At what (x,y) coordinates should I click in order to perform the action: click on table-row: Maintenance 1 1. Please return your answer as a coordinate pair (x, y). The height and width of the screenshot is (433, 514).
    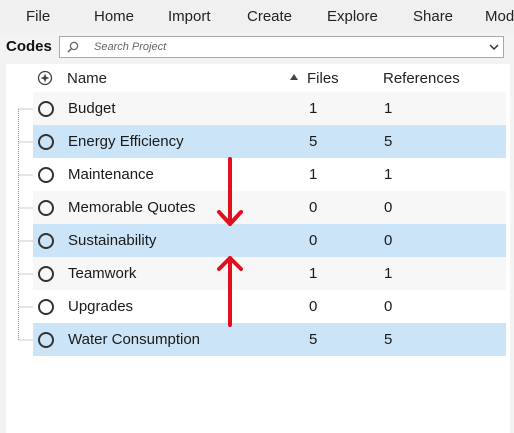
    Looking at the image, I should click on (269, 174).